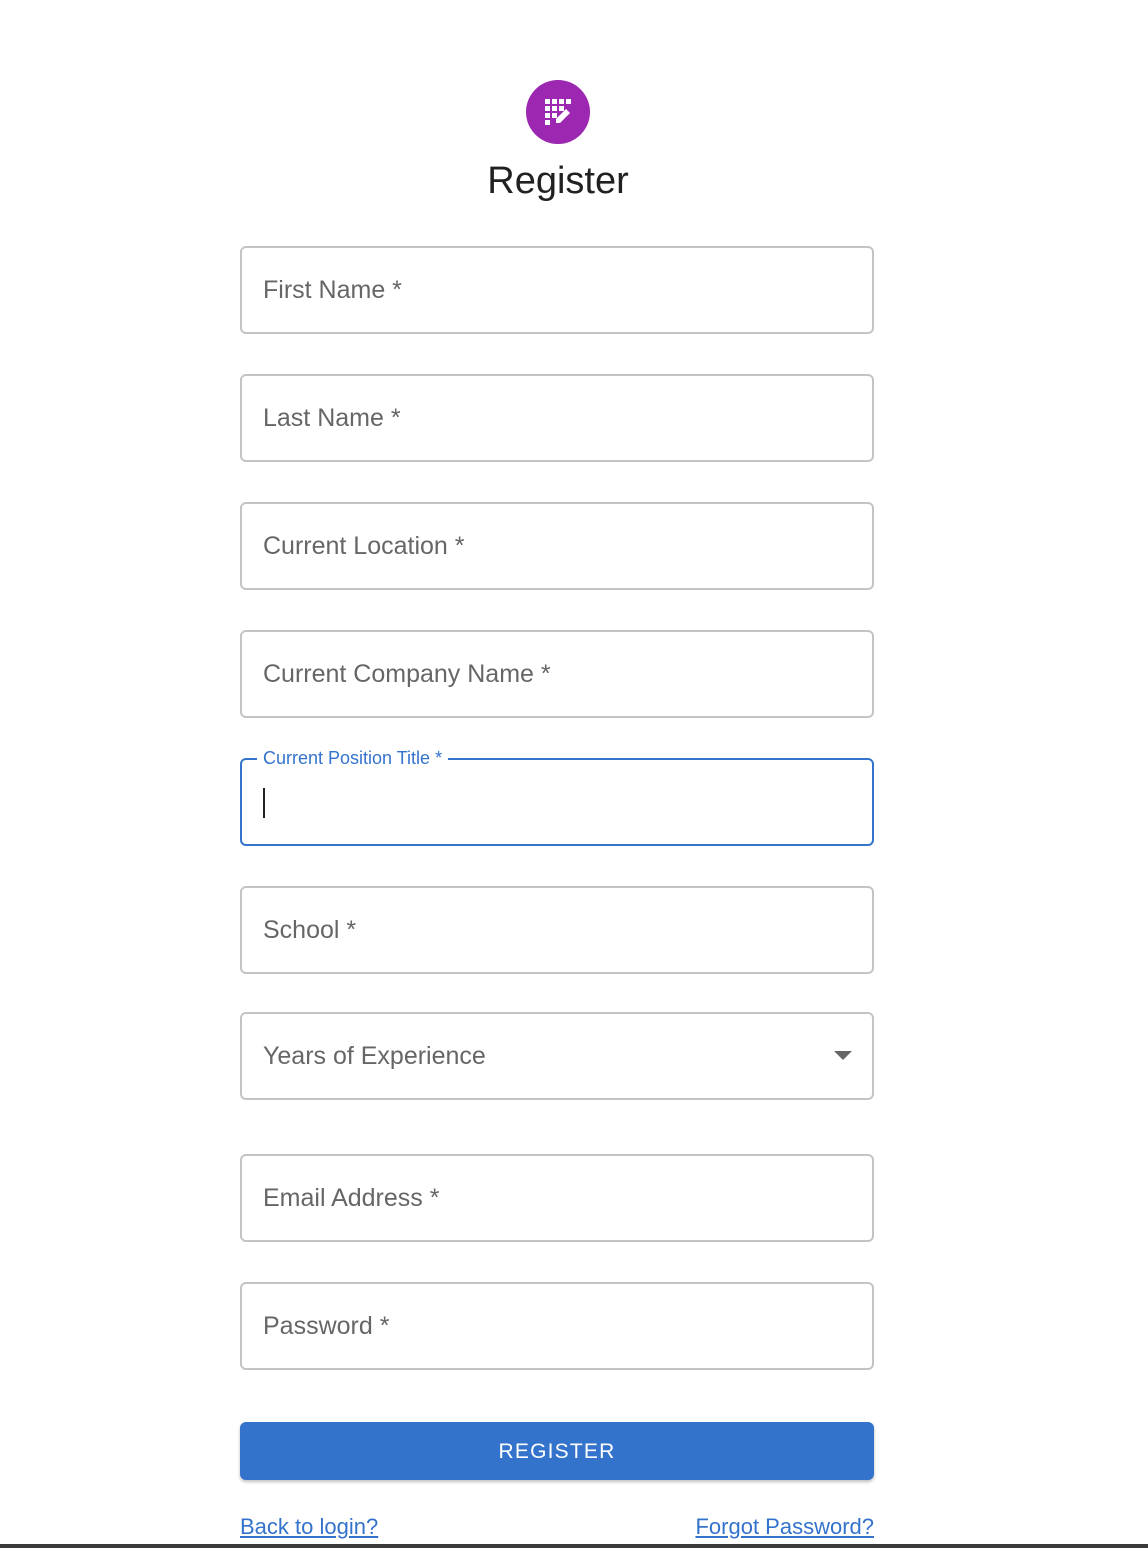 This screenshot has width=1148, height=1548. Describe the element at coordinates (407, 674) in the screenshot. I see `current-company-name-label: Current Company Name *` at that location.